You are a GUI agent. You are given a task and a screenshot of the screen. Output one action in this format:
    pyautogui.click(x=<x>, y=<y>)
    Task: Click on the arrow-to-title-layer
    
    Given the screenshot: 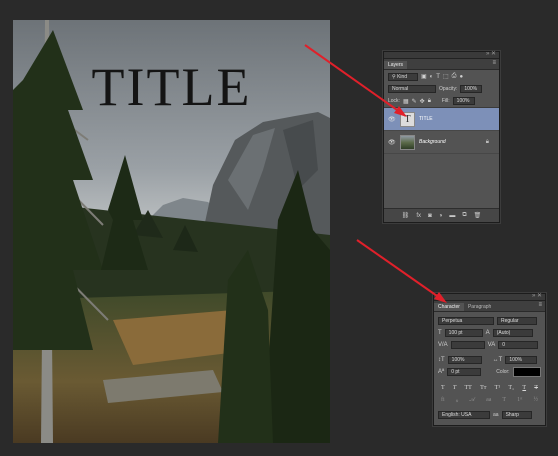 What is the action you would take?
    pyautogui.click(x=355, y=80)
    